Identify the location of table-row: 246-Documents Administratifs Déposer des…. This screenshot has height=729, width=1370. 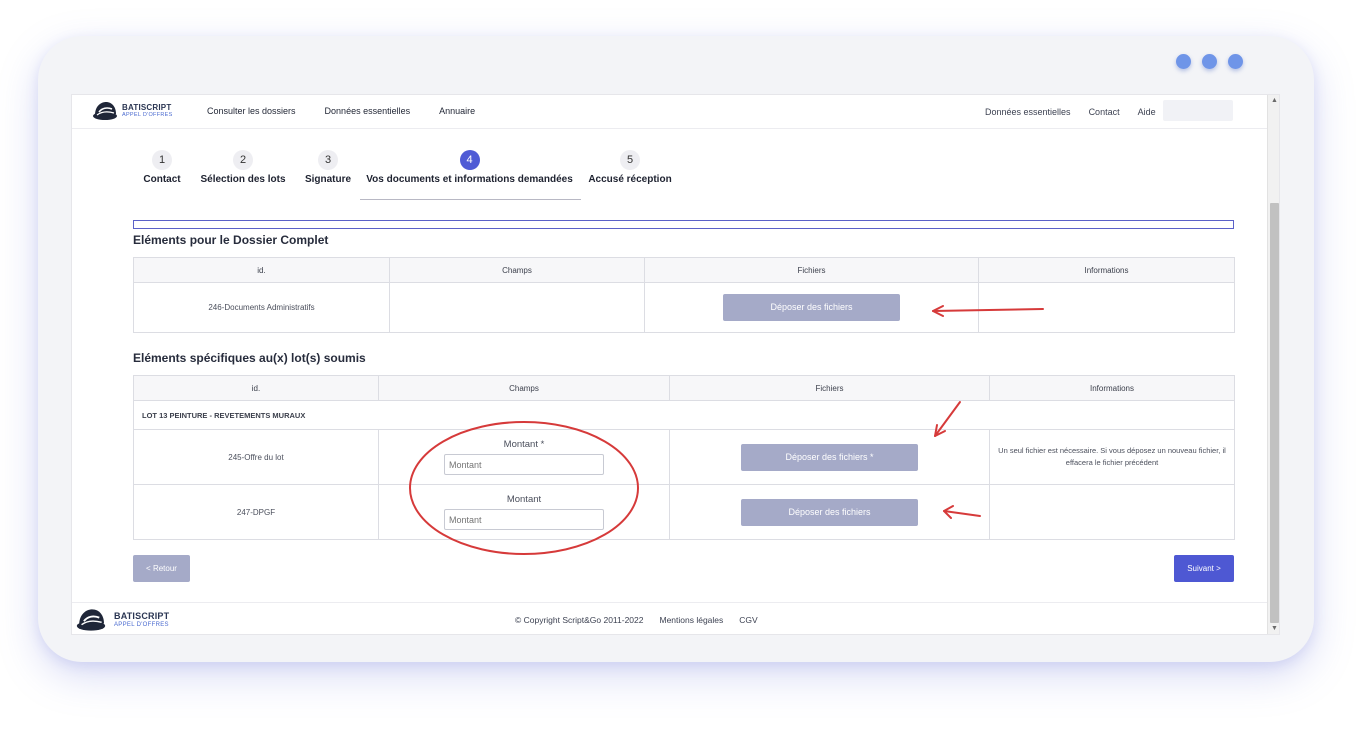
(684, 307).